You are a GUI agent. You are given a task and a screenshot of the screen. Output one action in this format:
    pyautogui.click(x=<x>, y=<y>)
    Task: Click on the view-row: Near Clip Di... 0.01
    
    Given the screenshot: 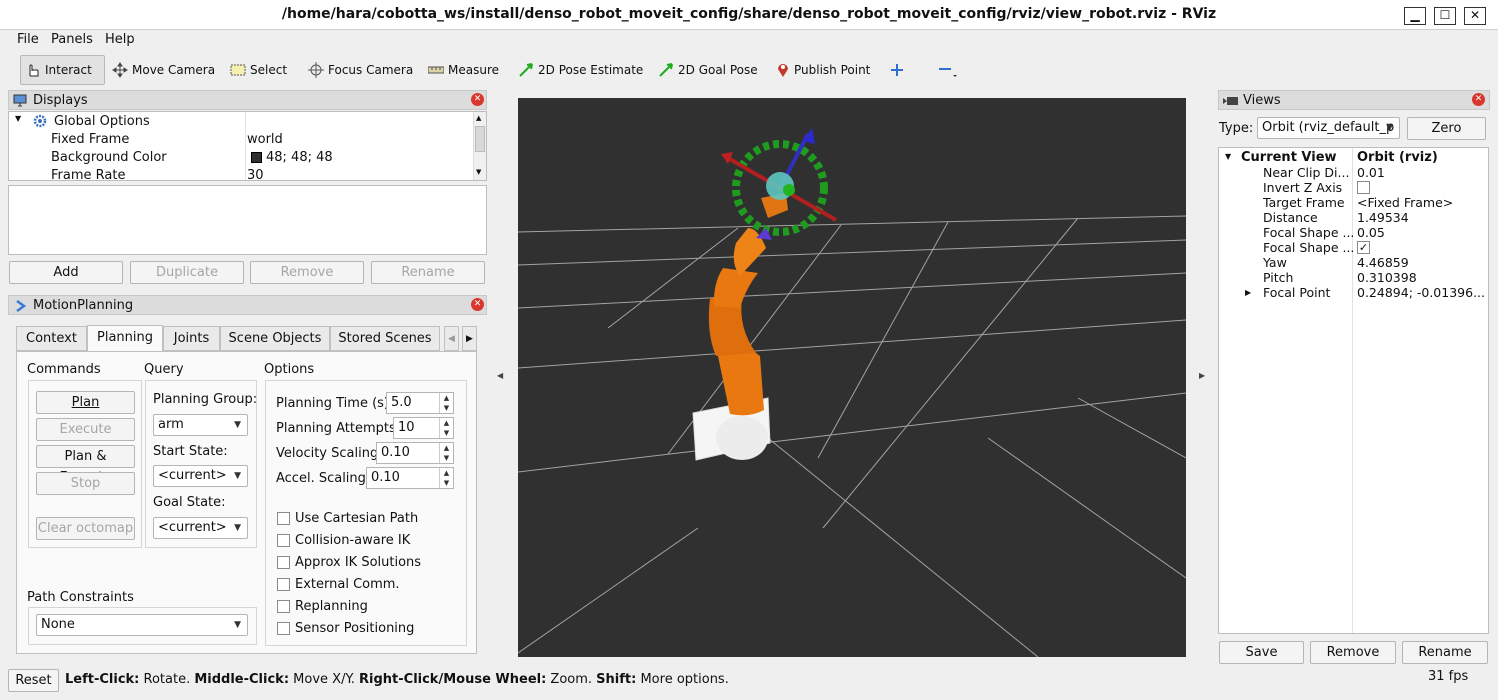 What is the action you would take?
    pyautogui.click(x=1354, y=172)
    